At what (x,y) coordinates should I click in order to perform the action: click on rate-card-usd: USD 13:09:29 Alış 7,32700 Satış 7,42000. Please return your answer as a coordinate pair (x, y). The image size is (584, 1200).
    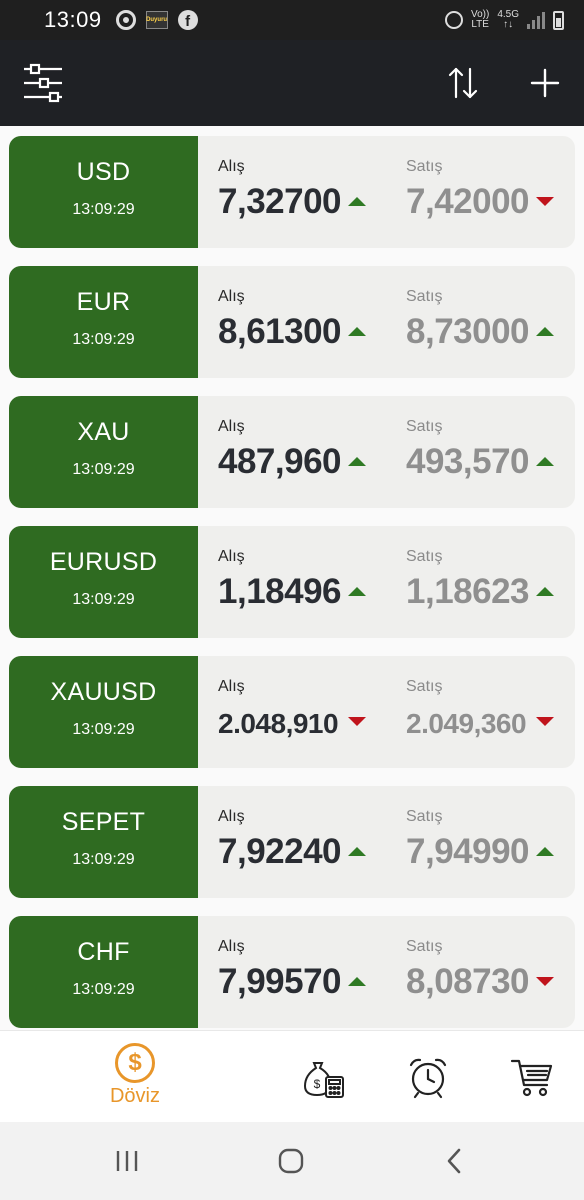
    Looking at the image, I should click on (292, 192).